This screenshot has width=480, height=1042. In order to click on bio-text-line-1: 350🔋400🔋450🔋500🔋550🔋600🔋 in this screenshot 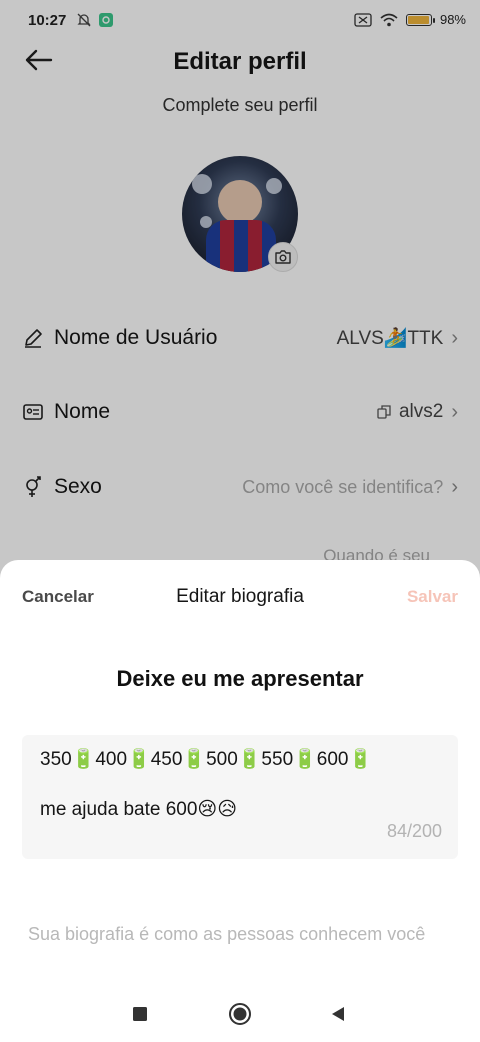, I will do `click(206, 759)`.